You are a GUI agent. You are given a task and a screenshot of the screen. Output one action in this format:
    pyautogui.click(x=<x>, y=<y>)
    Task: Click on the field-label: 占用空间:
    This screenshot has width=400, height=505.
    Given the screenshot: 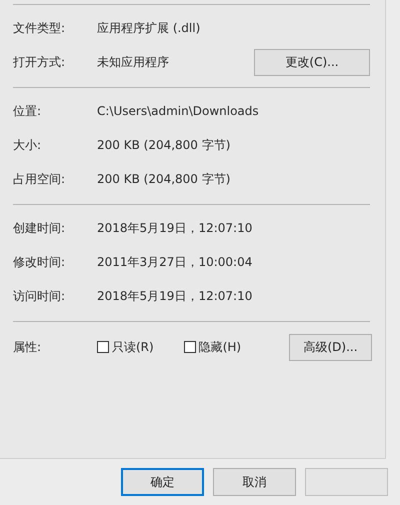 What is the action you would take?
    pyautogui.click(x=39, y=179)
    